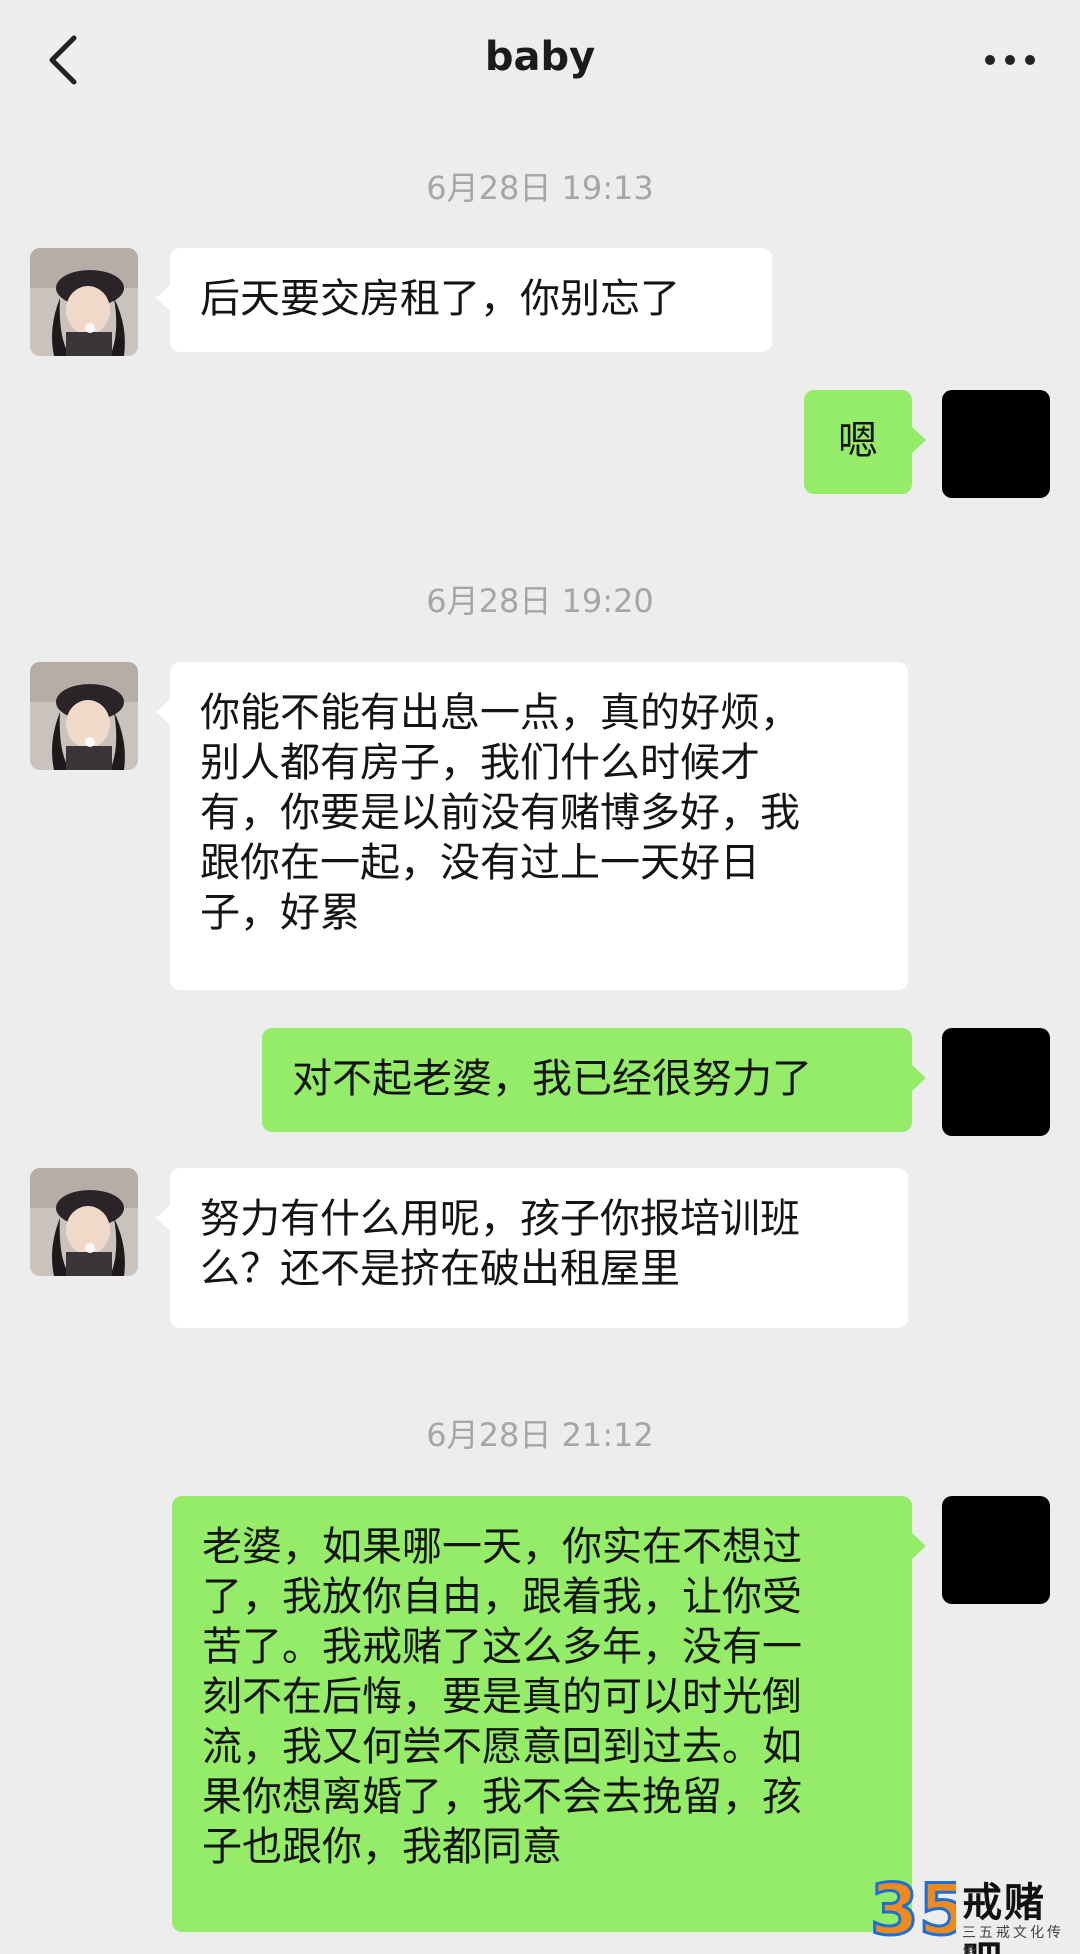  I want to click on message-line: 努力有什么用呢，孩子你报培训班, so click(500, 1219).